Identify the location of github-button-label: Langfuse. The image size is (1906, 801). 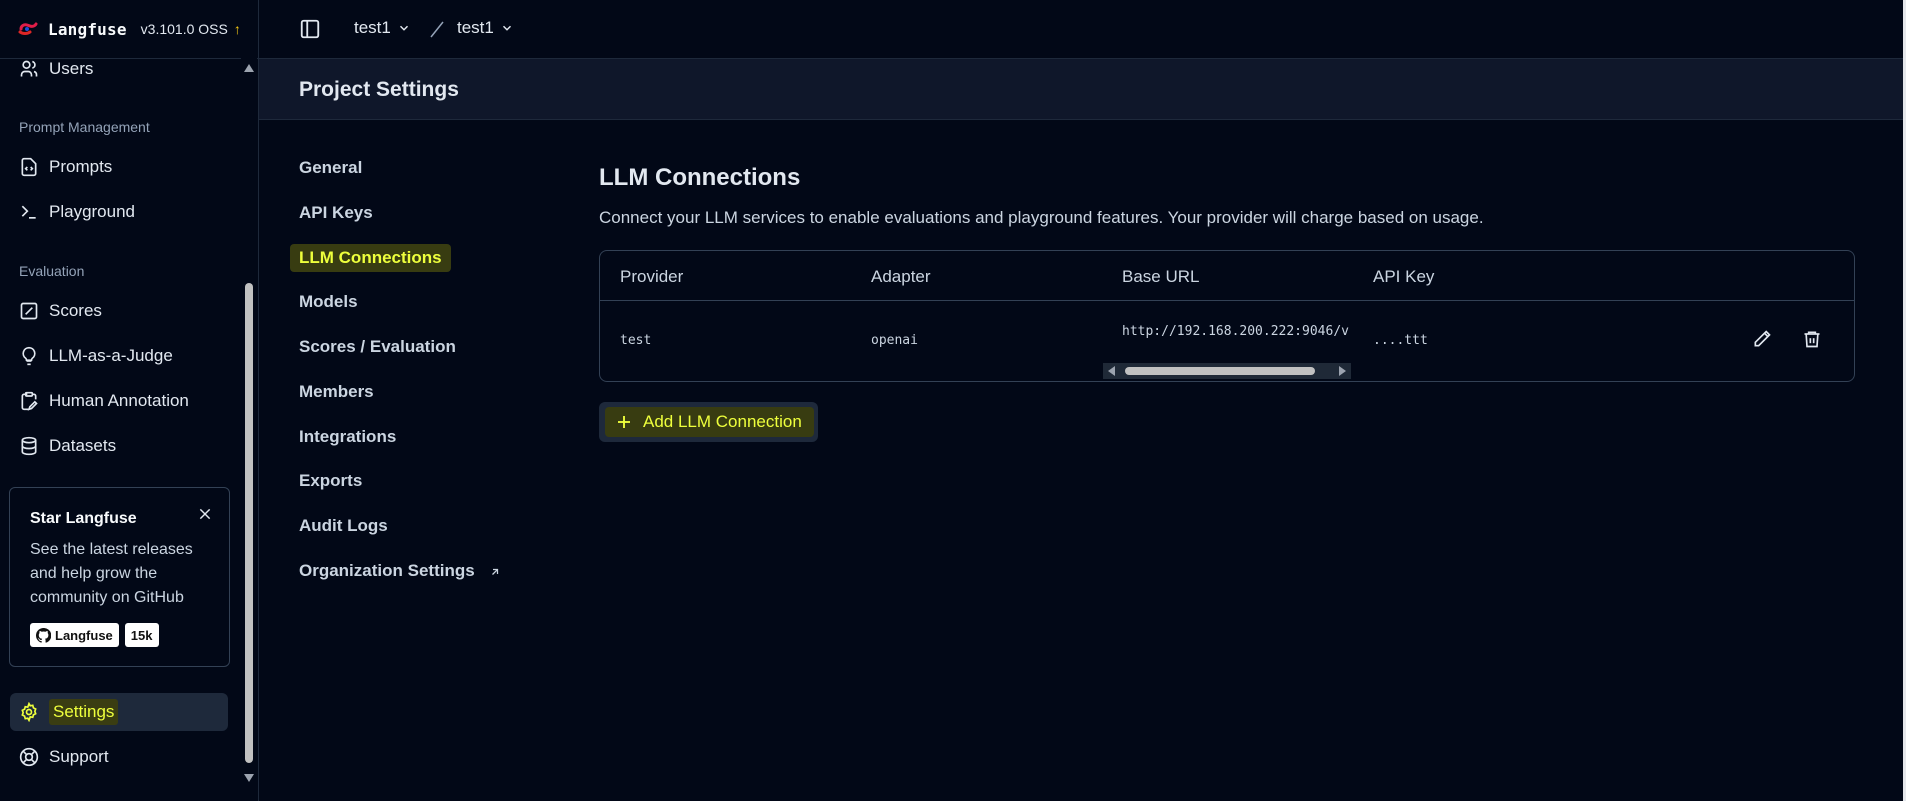
(84, 635).